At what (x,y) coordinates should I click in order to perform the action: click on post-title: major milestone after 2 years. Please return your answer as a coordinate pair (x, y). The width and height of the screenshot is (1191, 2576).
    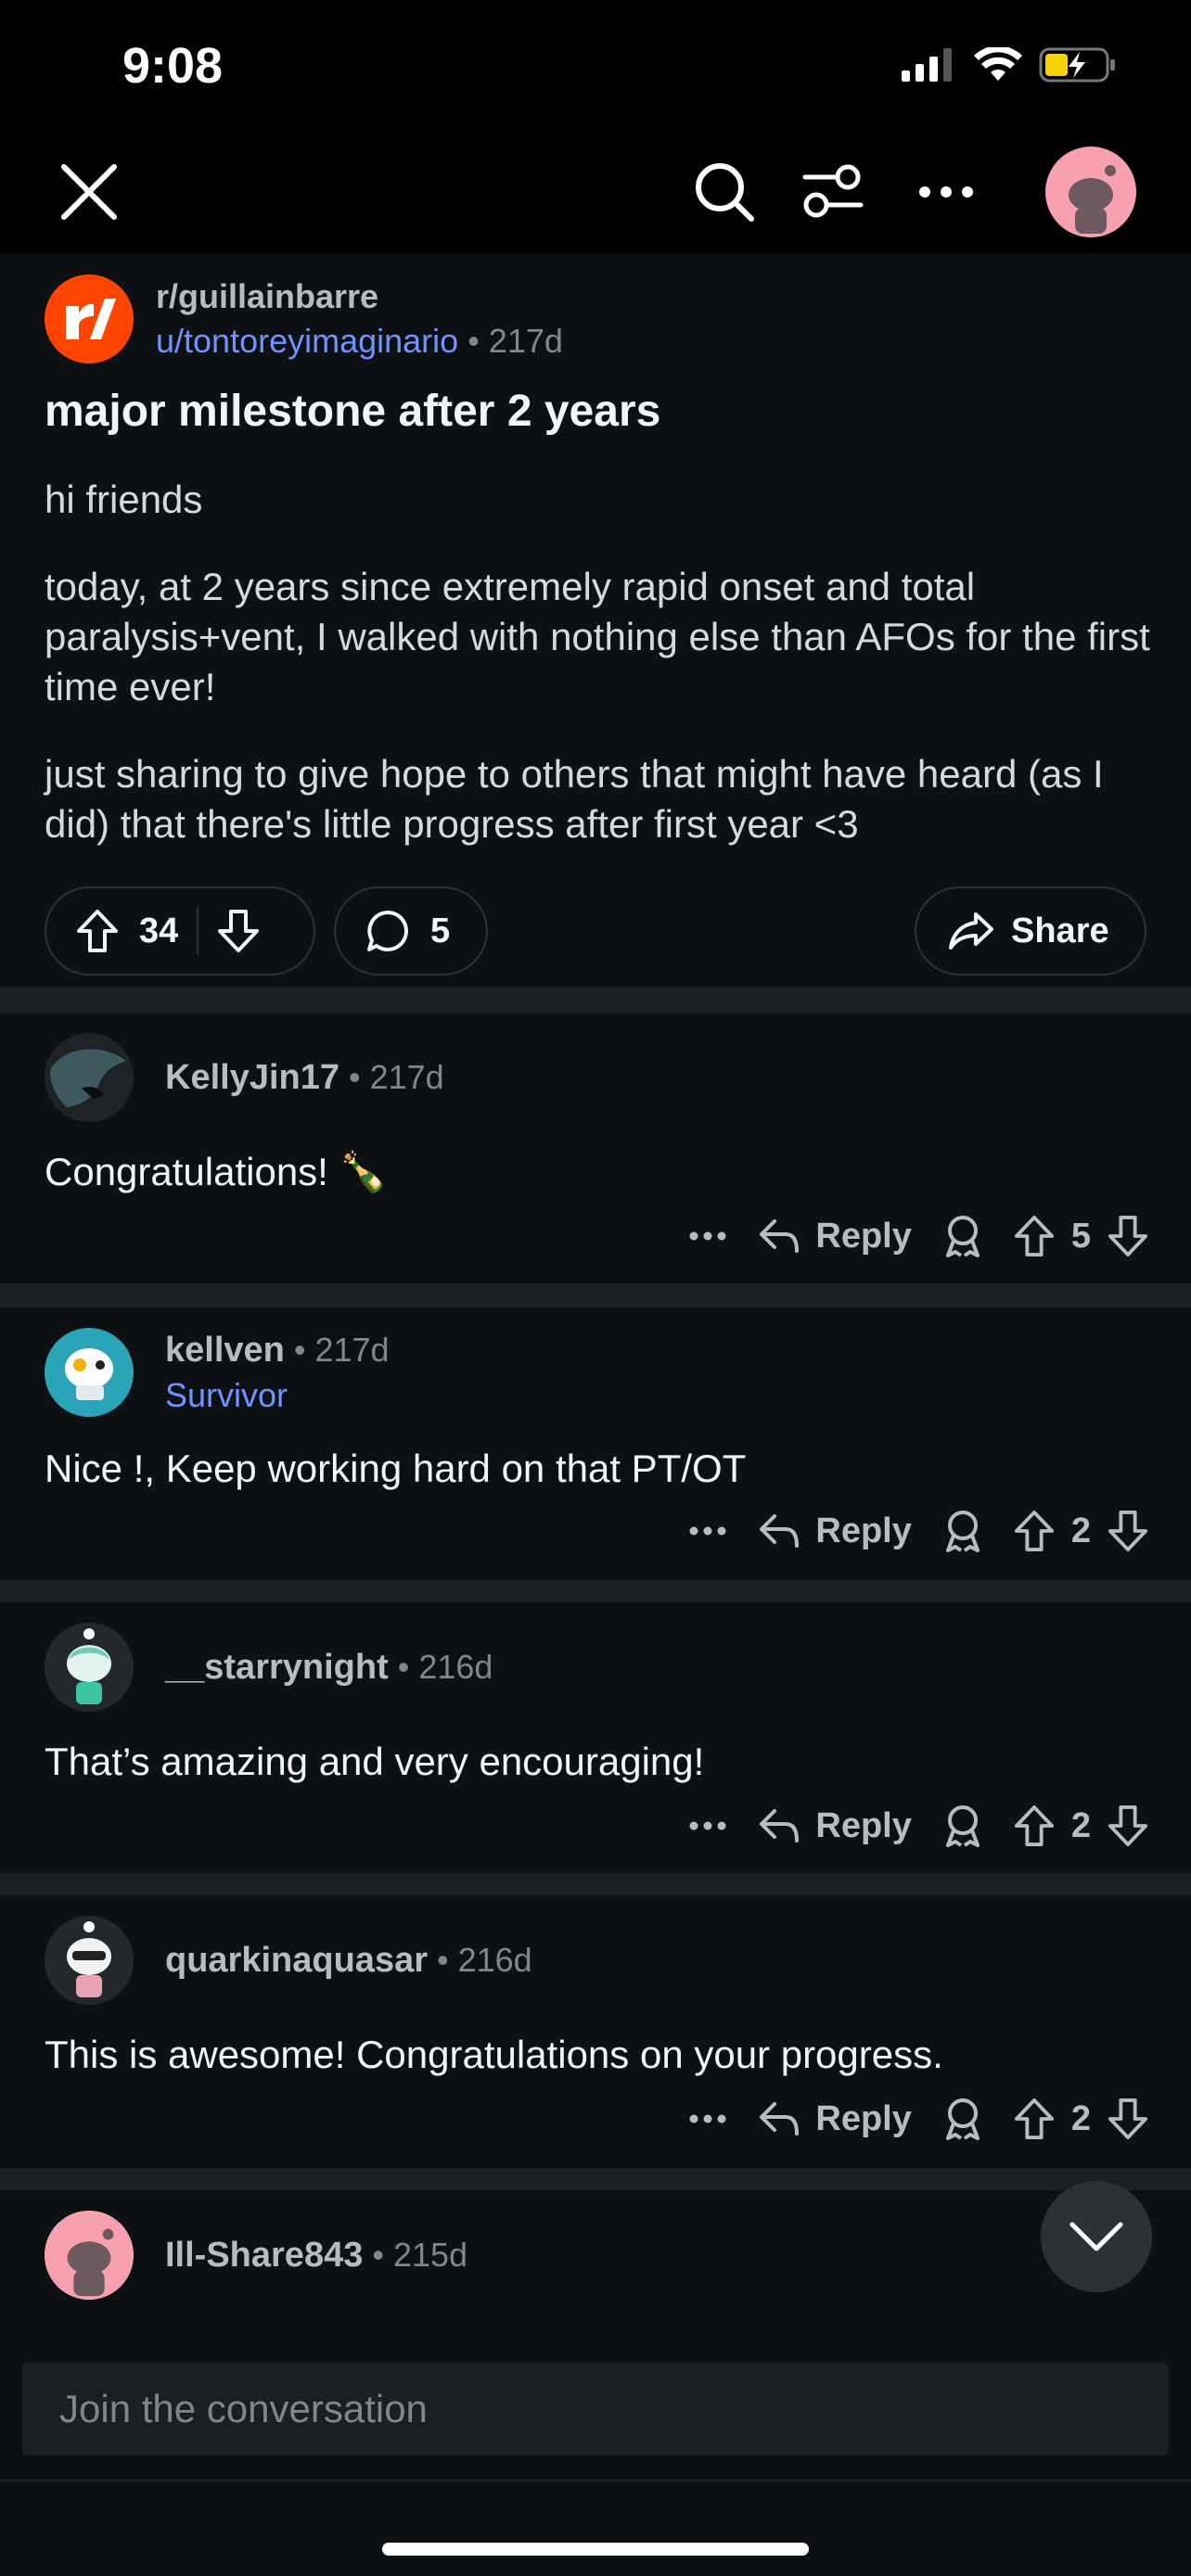
    Looking at the image, I should click on (353, 411).